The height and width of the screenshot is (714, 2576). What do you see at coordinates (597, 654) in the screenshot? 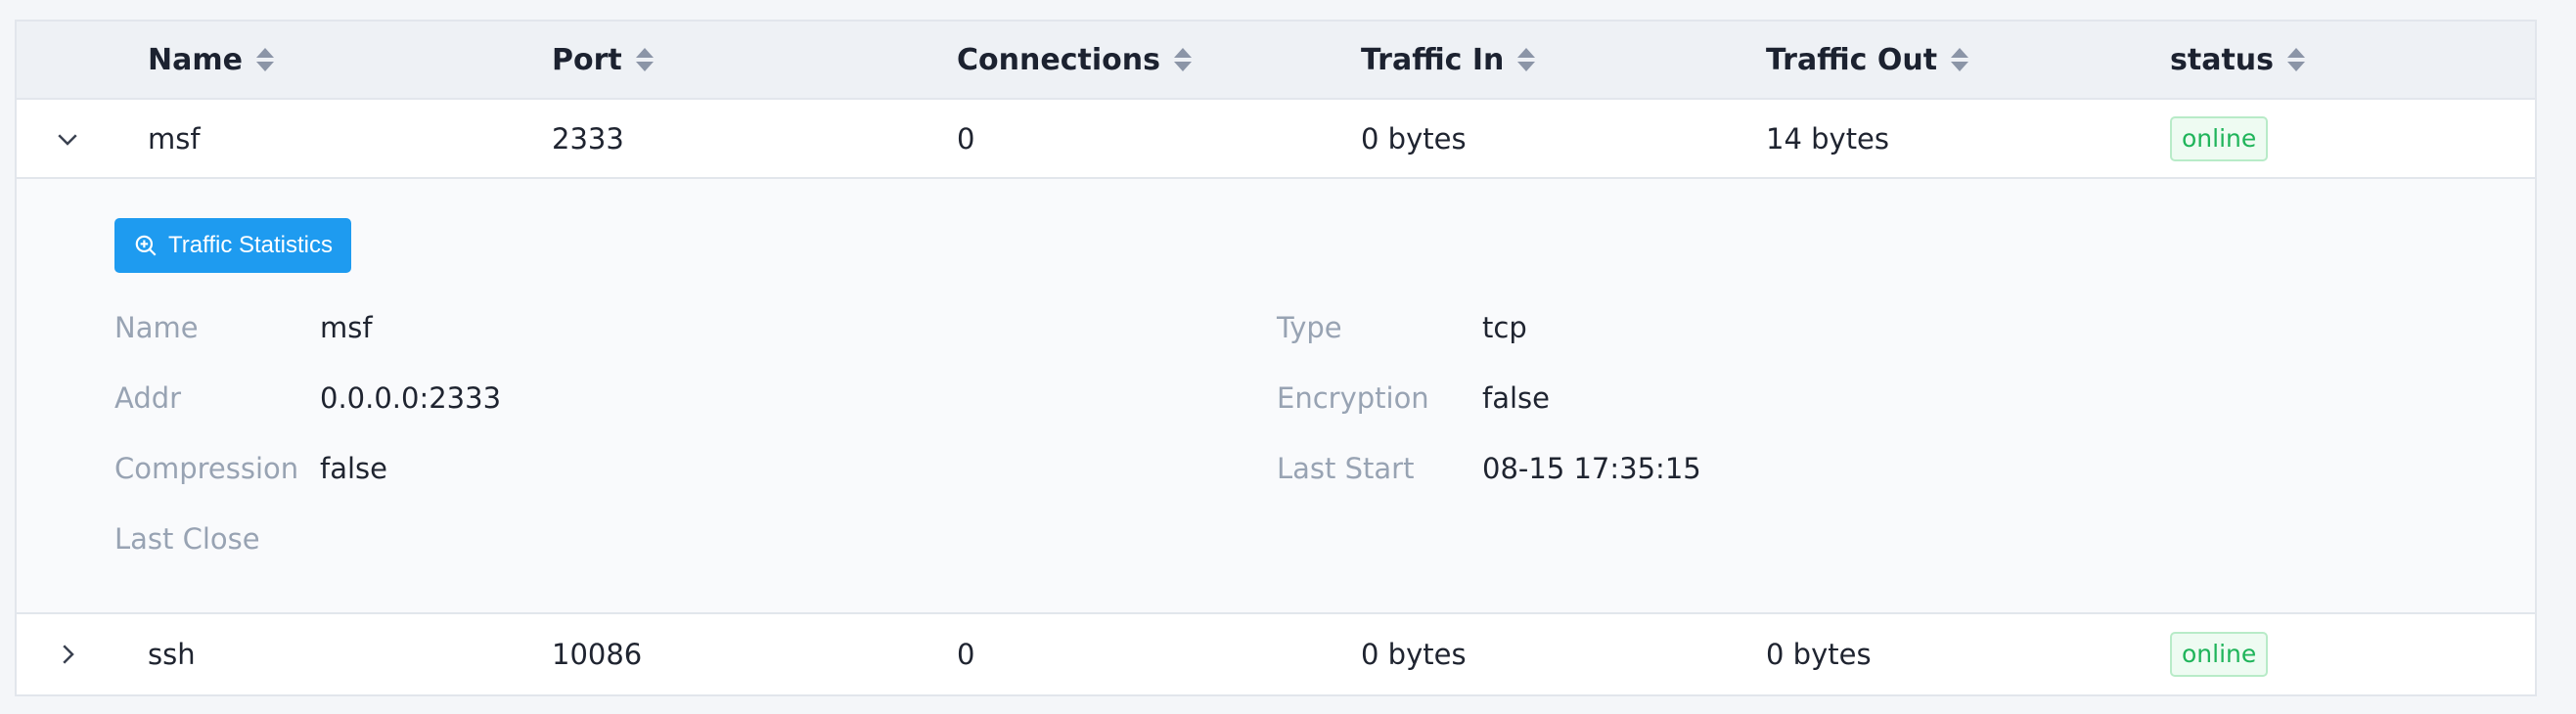
I see `cell-port: 10086` at bounding box center [597, 654].